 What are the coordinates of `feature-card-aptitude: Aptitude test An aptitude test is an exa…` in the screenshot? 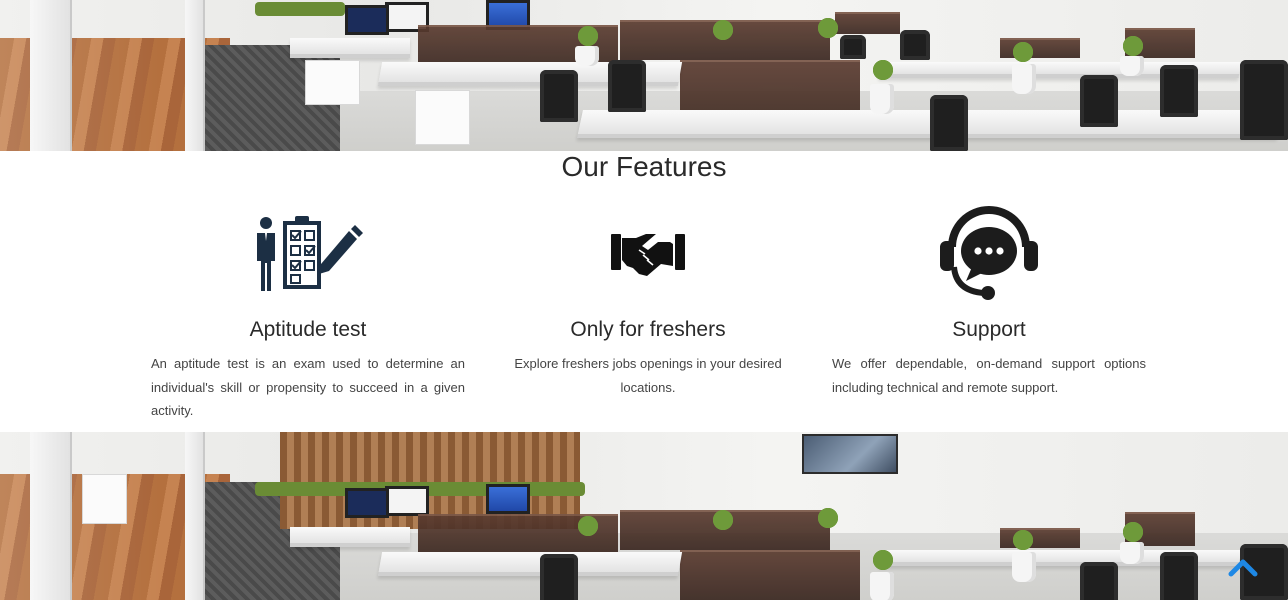 It's located at (308, 313).